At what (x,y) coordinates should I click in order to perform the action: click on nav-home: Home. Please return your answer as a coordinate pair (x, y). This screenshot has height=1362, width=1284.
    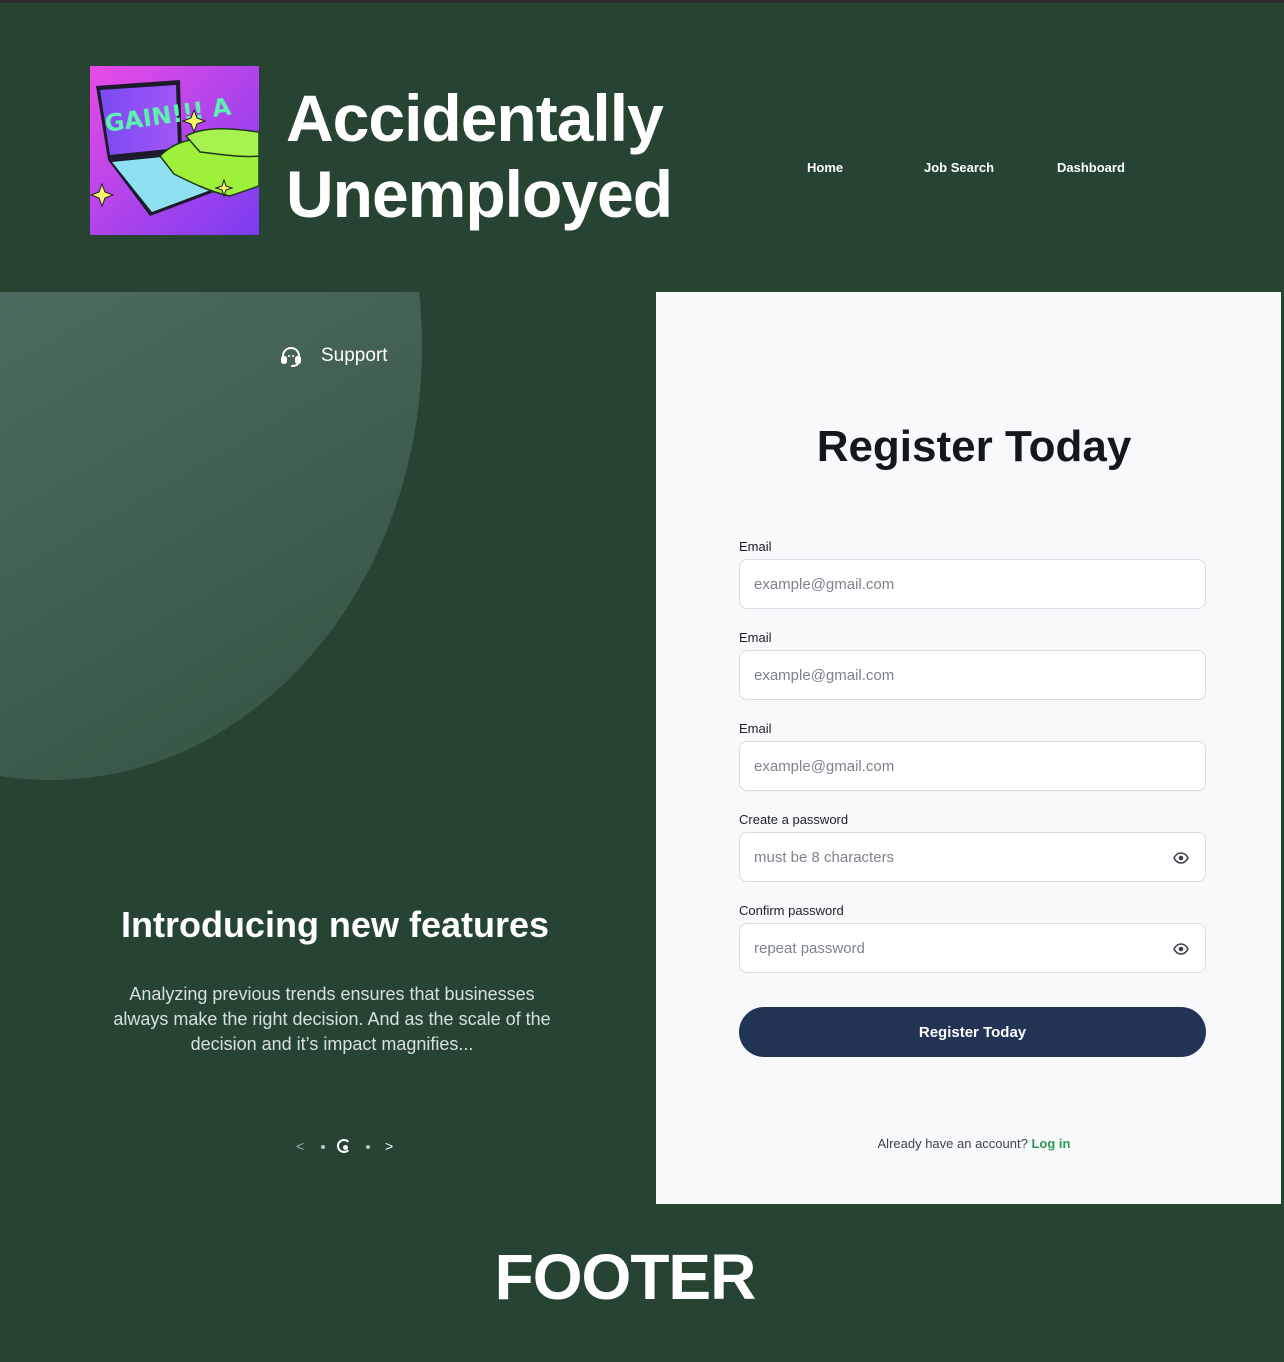
    Looking at the image, I should click on (825, 167).